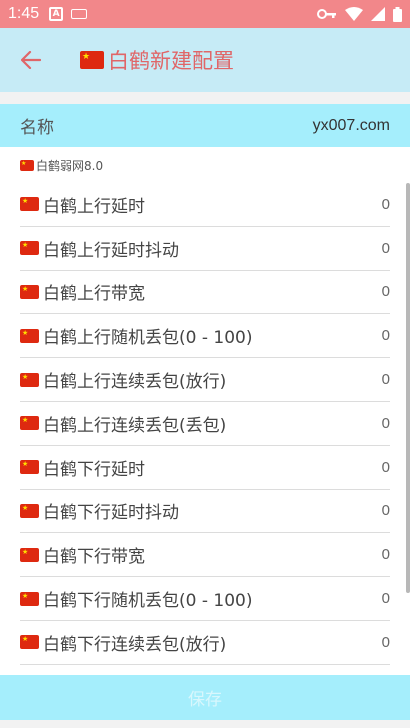 Image resolution: width=410 pixels, height=728 pixels. What do you see at coordinates (135, 644) in the screenshot?
I see `setting-row-label-text: 白鹤下行连续丢包(放行)` at bounding box center [135, 644].